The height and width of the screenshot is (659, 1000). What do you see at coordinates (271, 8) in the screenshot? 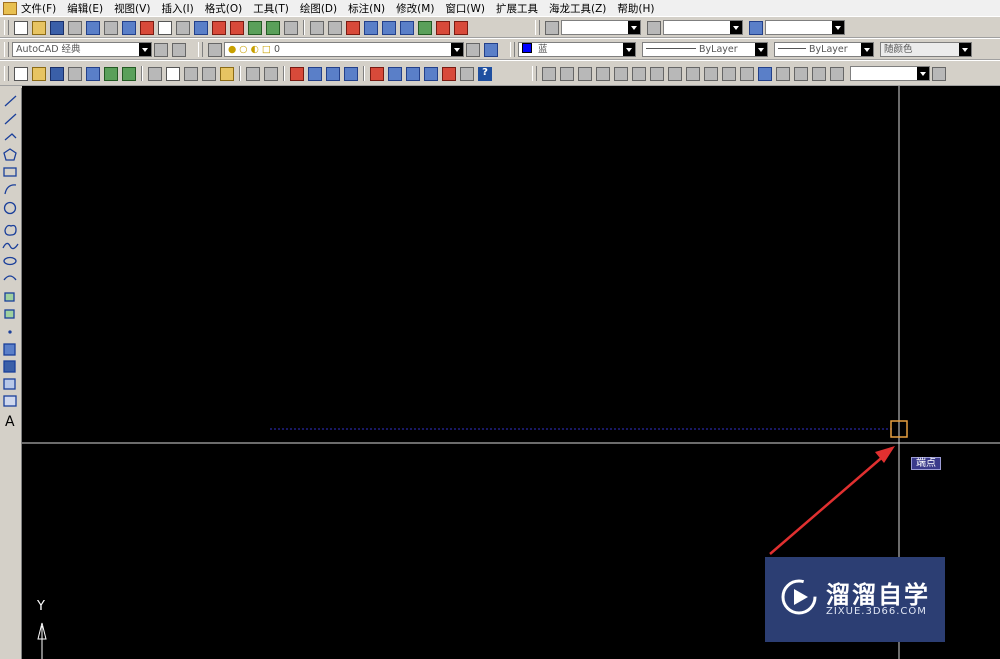
I see `menu-tools: 工具(T)` at bounding box center [271, 8].